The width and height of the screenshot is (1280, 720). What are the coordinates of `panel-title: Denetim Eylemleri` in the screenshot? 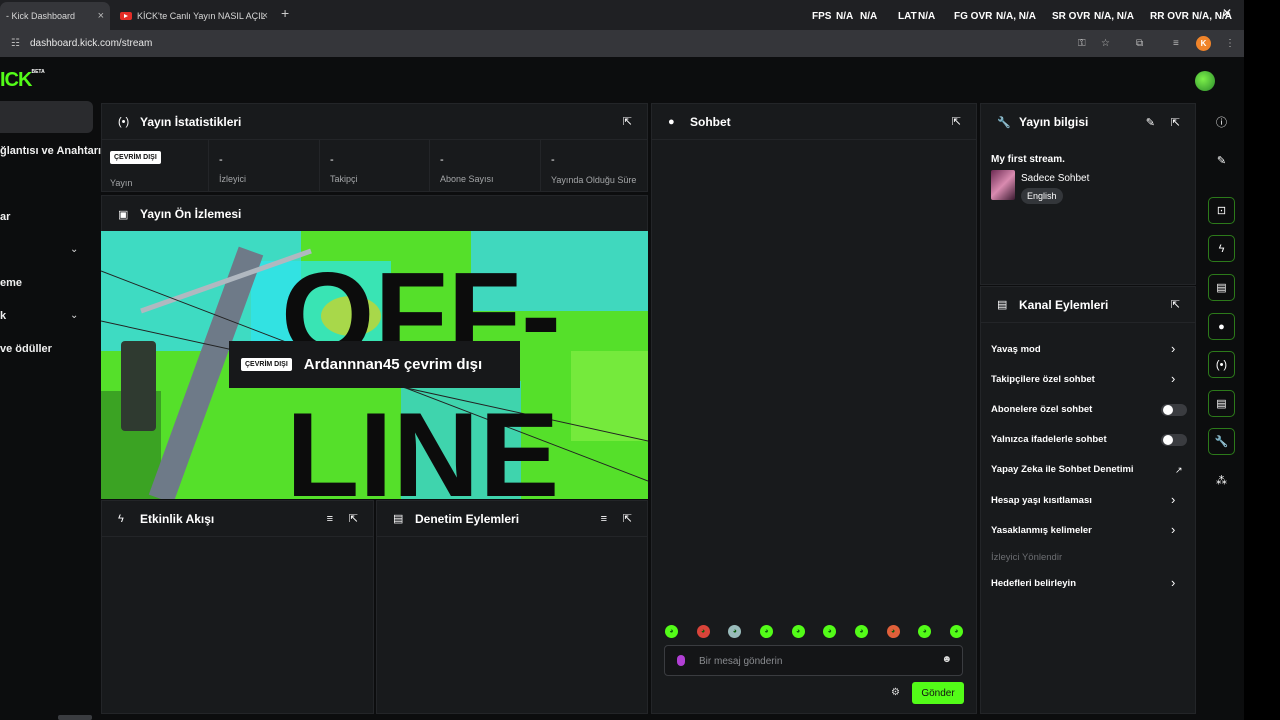 It's located at (467, 518).